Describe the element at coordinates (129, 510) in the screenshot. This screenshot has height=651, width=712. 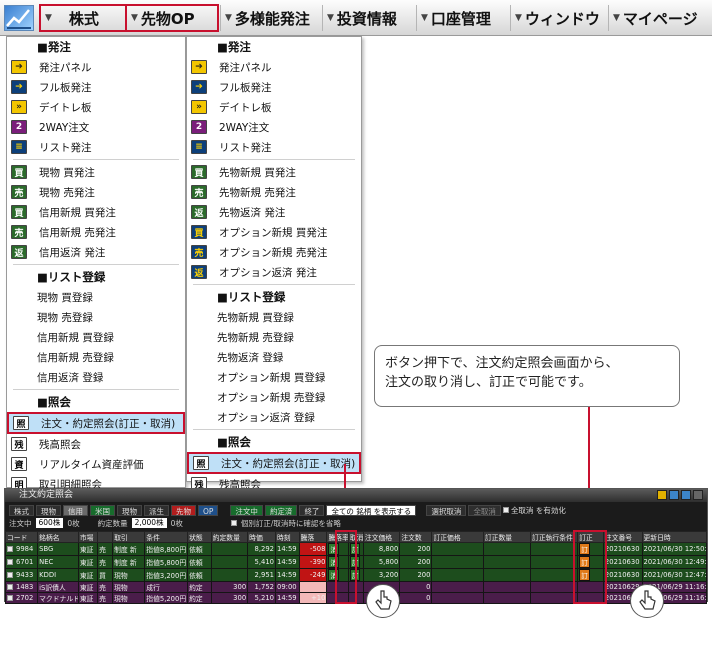
I see `tab-us-cash: 現物` at that location.